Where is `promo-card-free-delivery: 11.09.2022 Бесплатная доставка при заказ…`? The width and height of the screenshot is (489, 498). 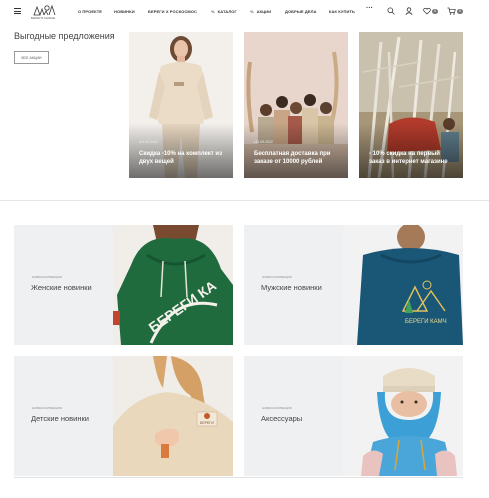
promo-card-free-delivery: 11.09.2022 Бесплатная доставка при заказ… is located at coordinates (296, 105).